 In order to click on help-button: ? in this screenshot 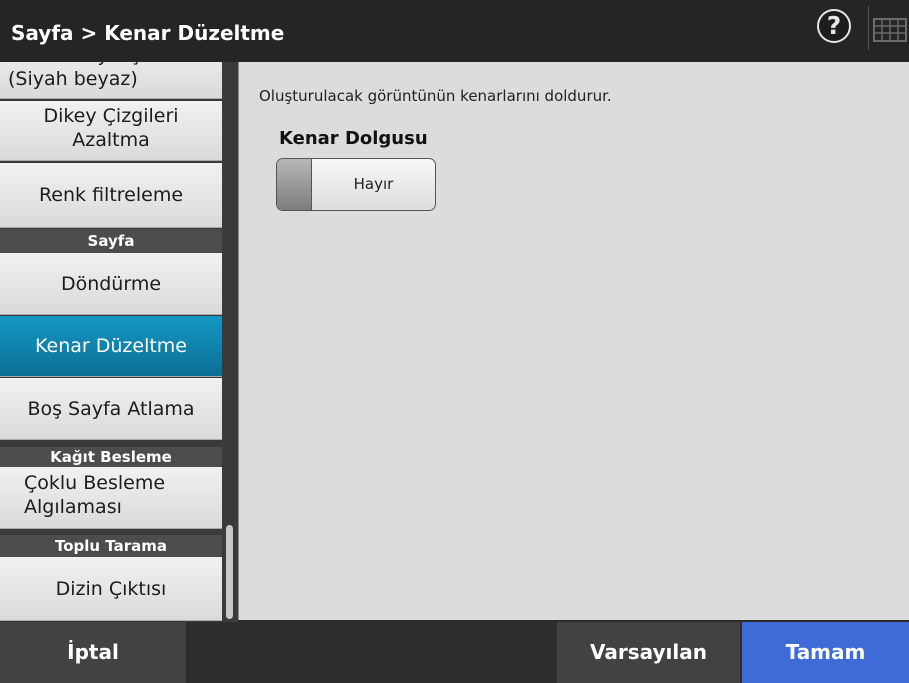, I will do `click(834, 26)`.